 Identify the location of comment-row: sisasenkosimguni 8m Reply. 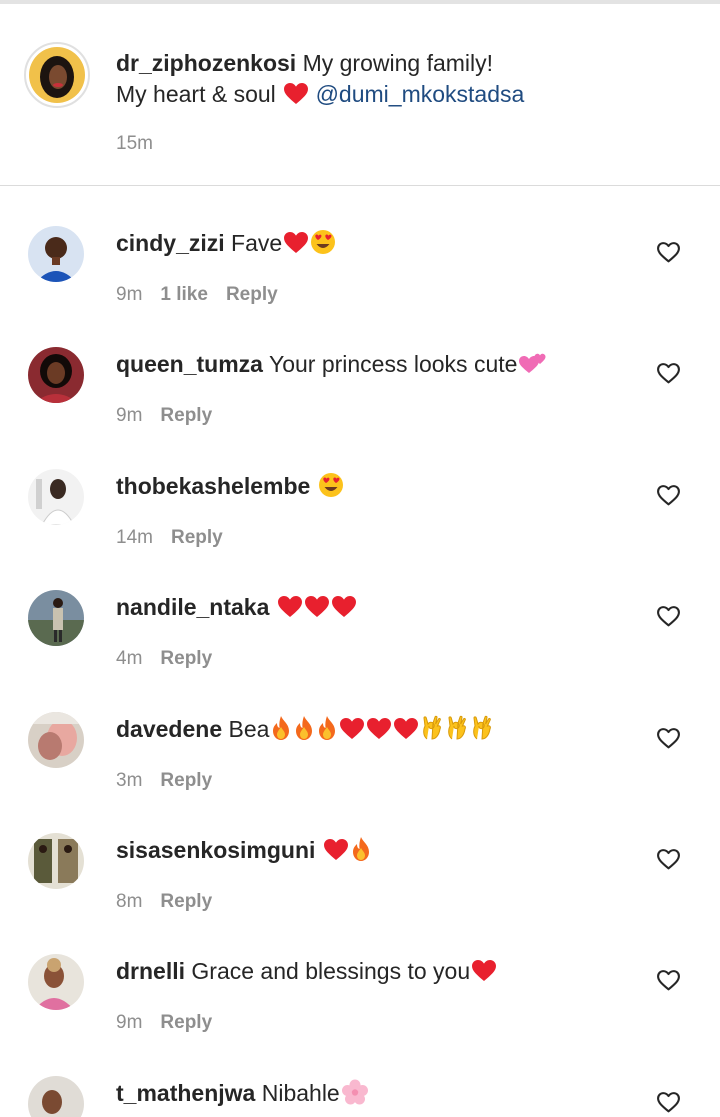
(360, 853).